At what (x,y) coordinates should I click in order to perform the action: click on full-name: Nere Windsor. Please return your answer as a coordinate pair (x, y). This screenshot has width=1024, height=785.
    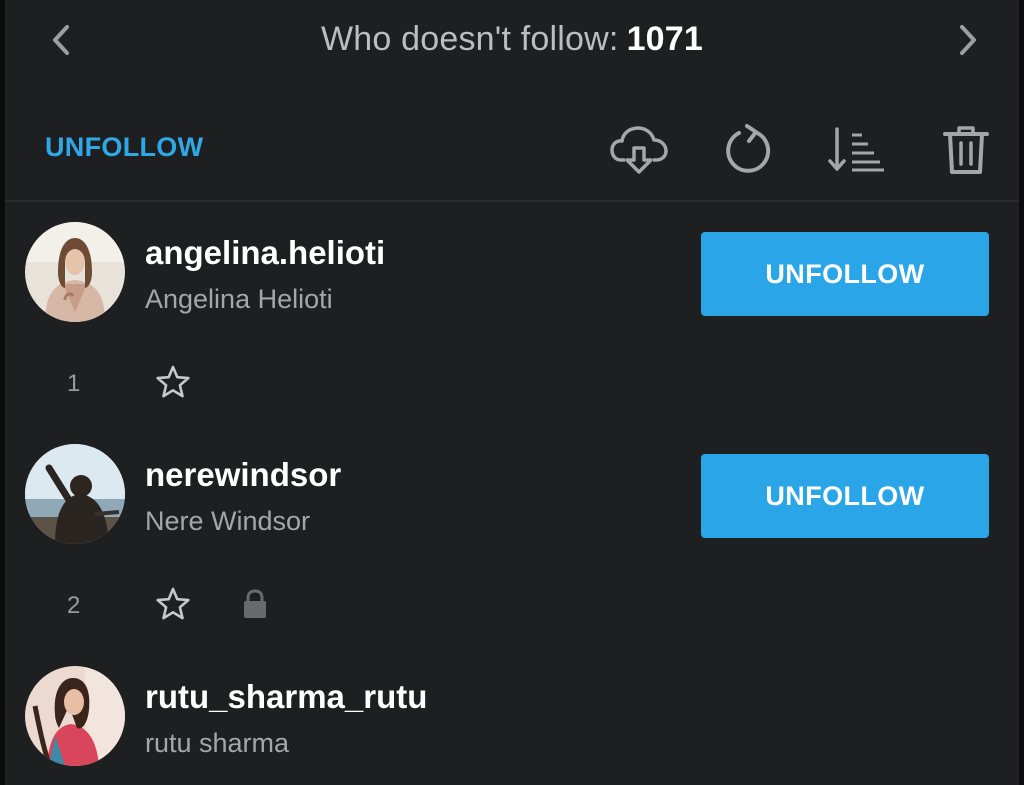
    Looking at the image, I should click on (228, 521).